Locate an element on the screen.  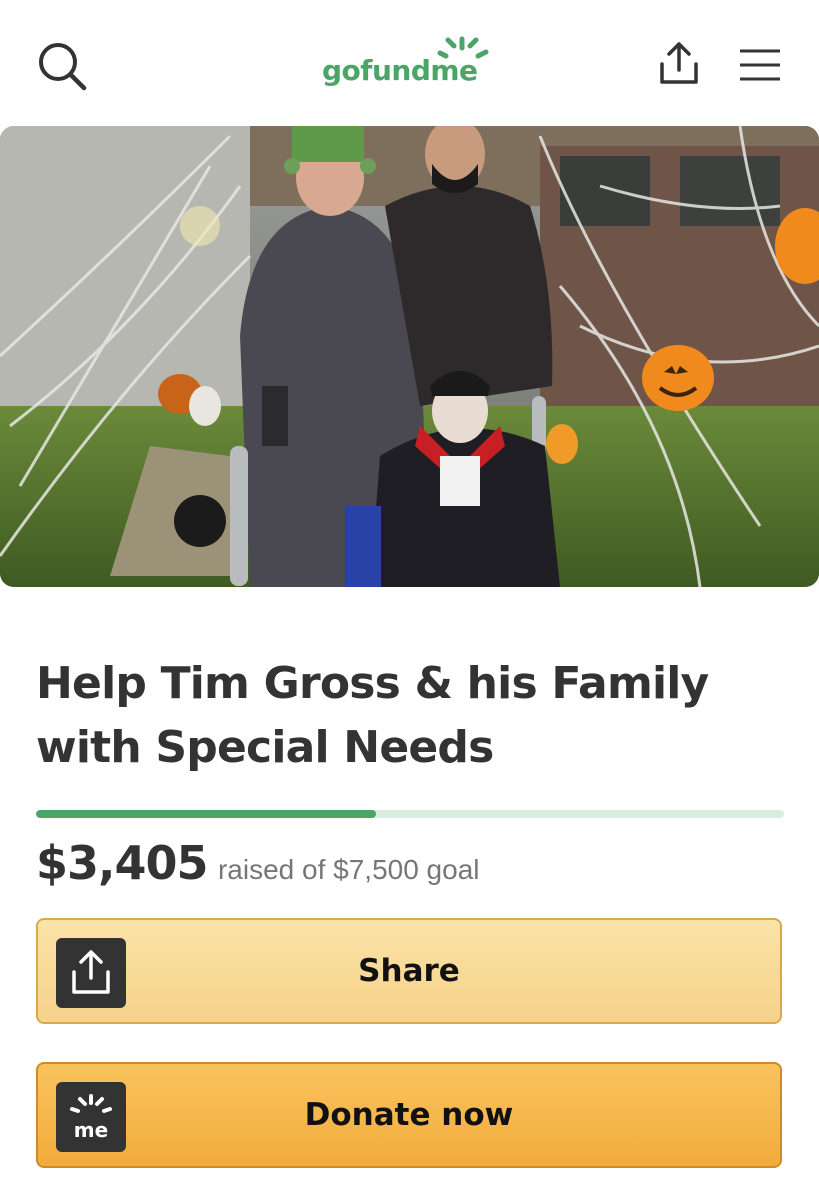
goal-text: raised of $7,500 goal is located at coordinates (348, 869).